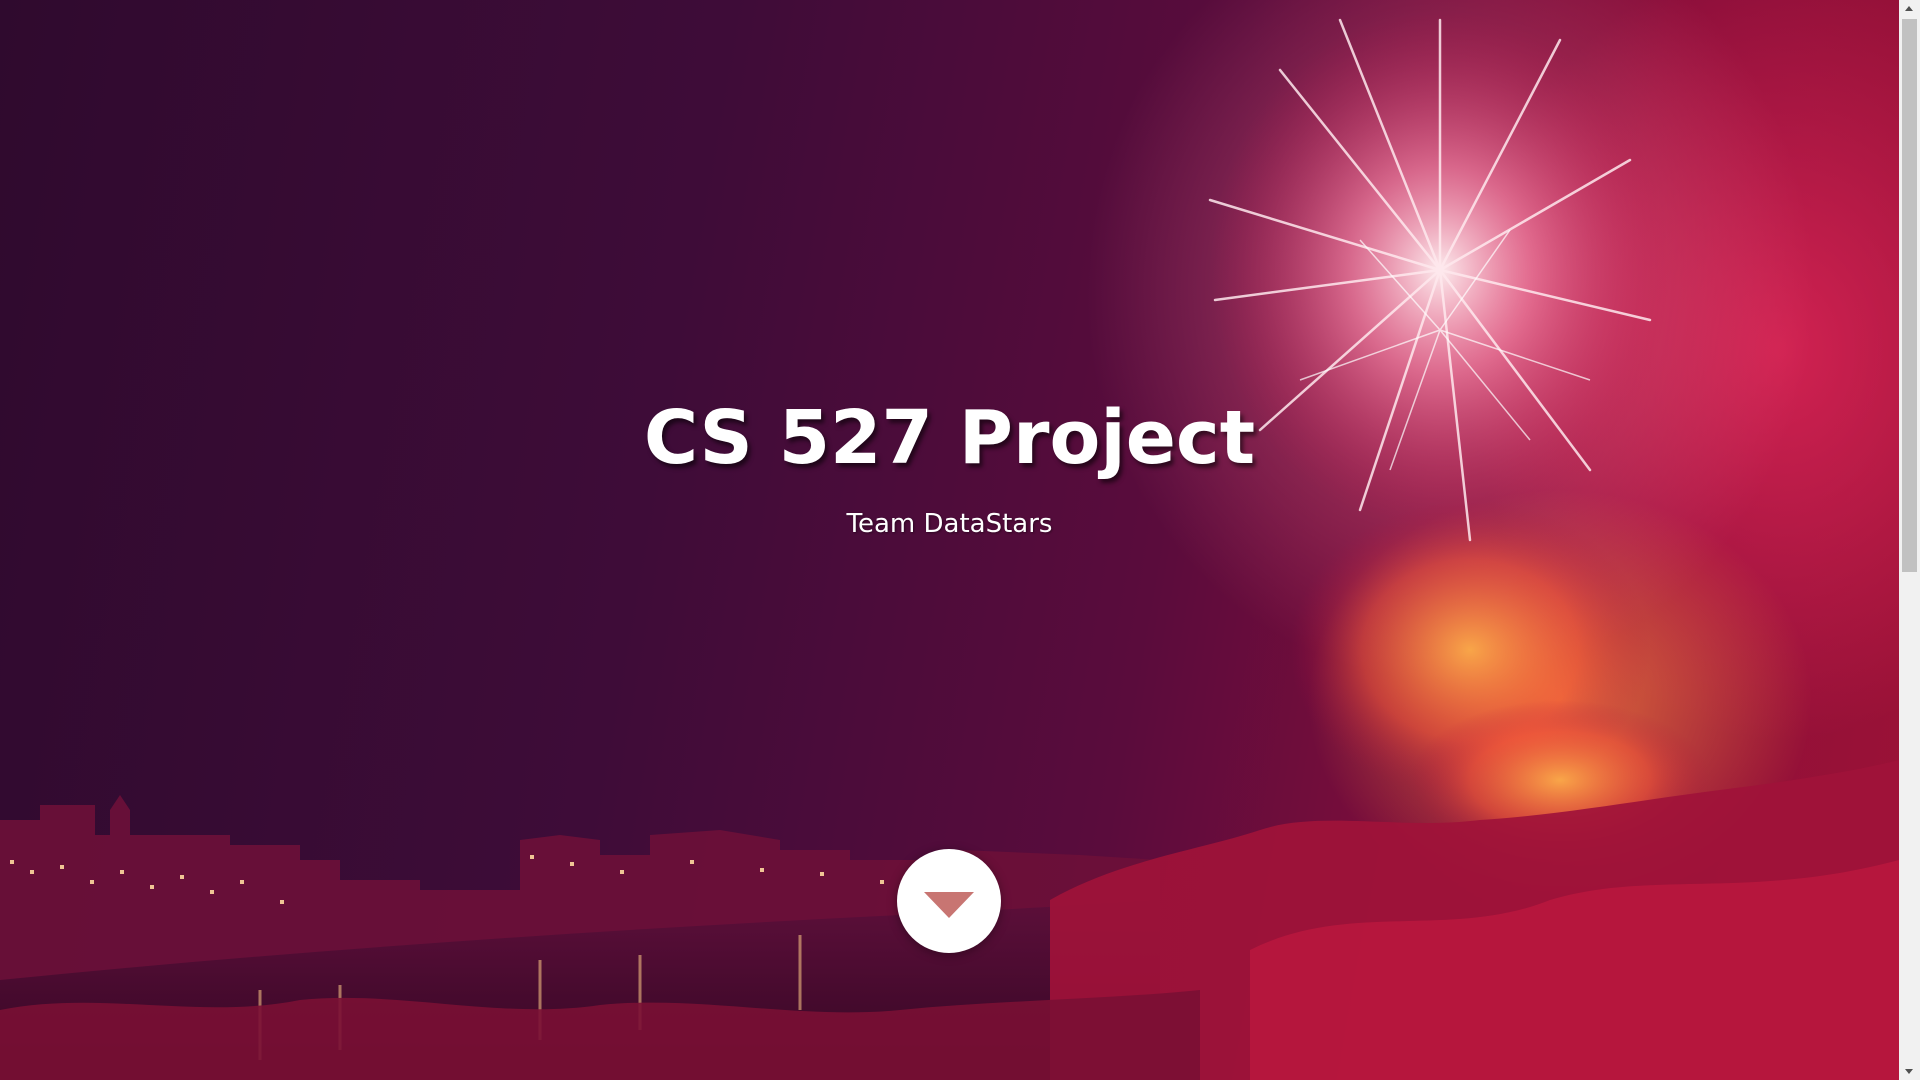  Describe the element at coordinates (949, 905) in the screenshot. I see `chevron-down-icon` at that location.